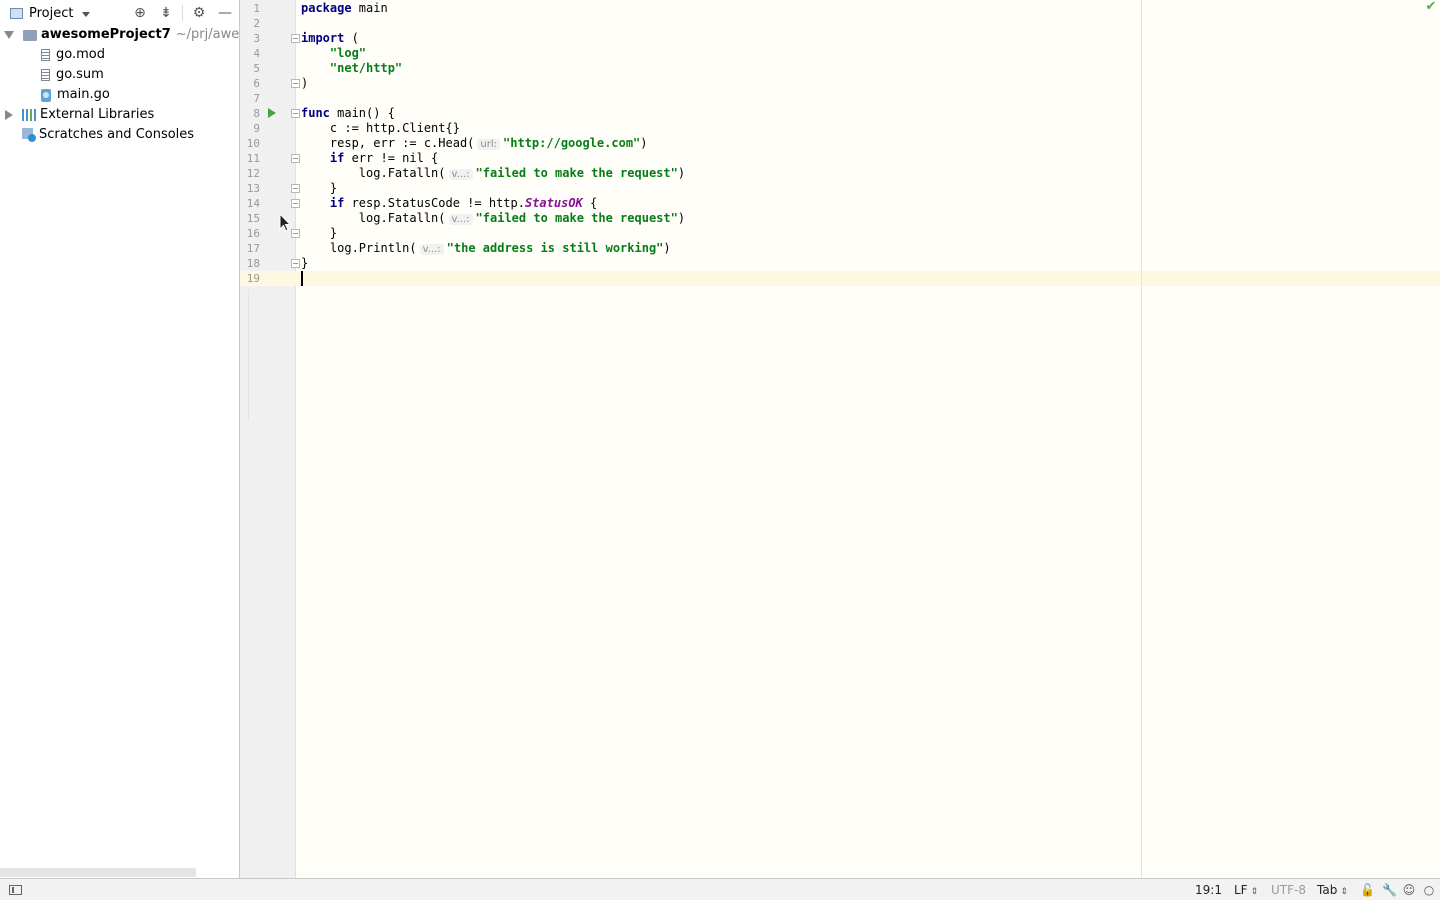  What do you see at coordinates (98, 872) in the screenshot?
I see `horizontal-scrollbar` at bounding box center [98, 872].